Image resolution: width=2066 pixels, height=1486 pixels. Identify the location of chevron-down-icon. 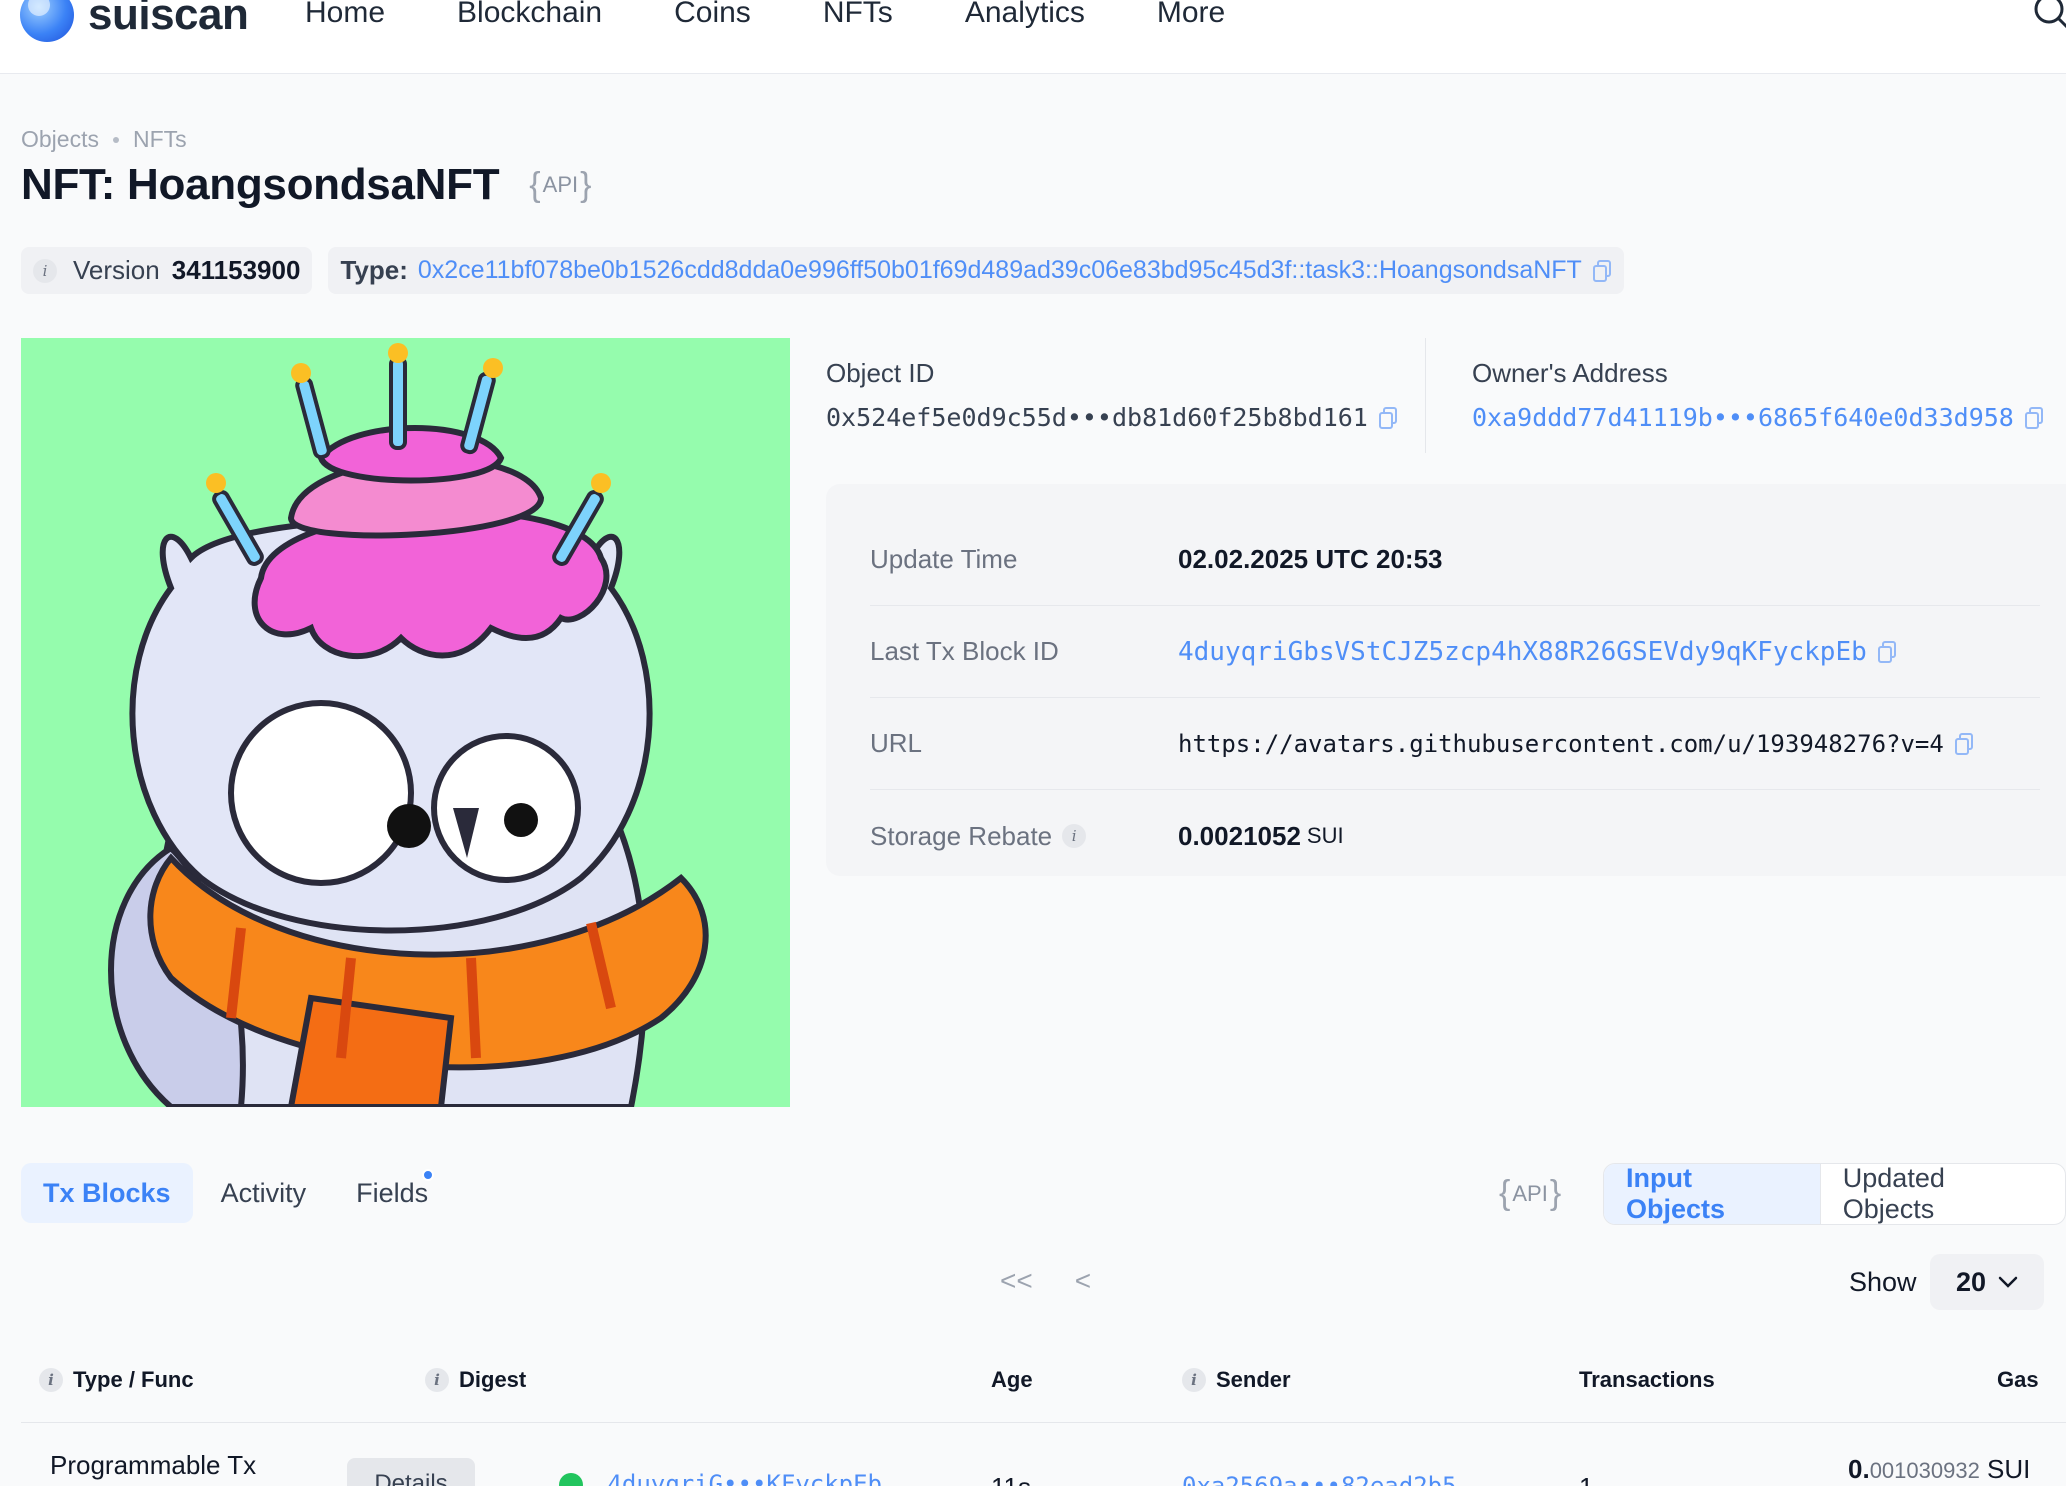
(2008, 1282).